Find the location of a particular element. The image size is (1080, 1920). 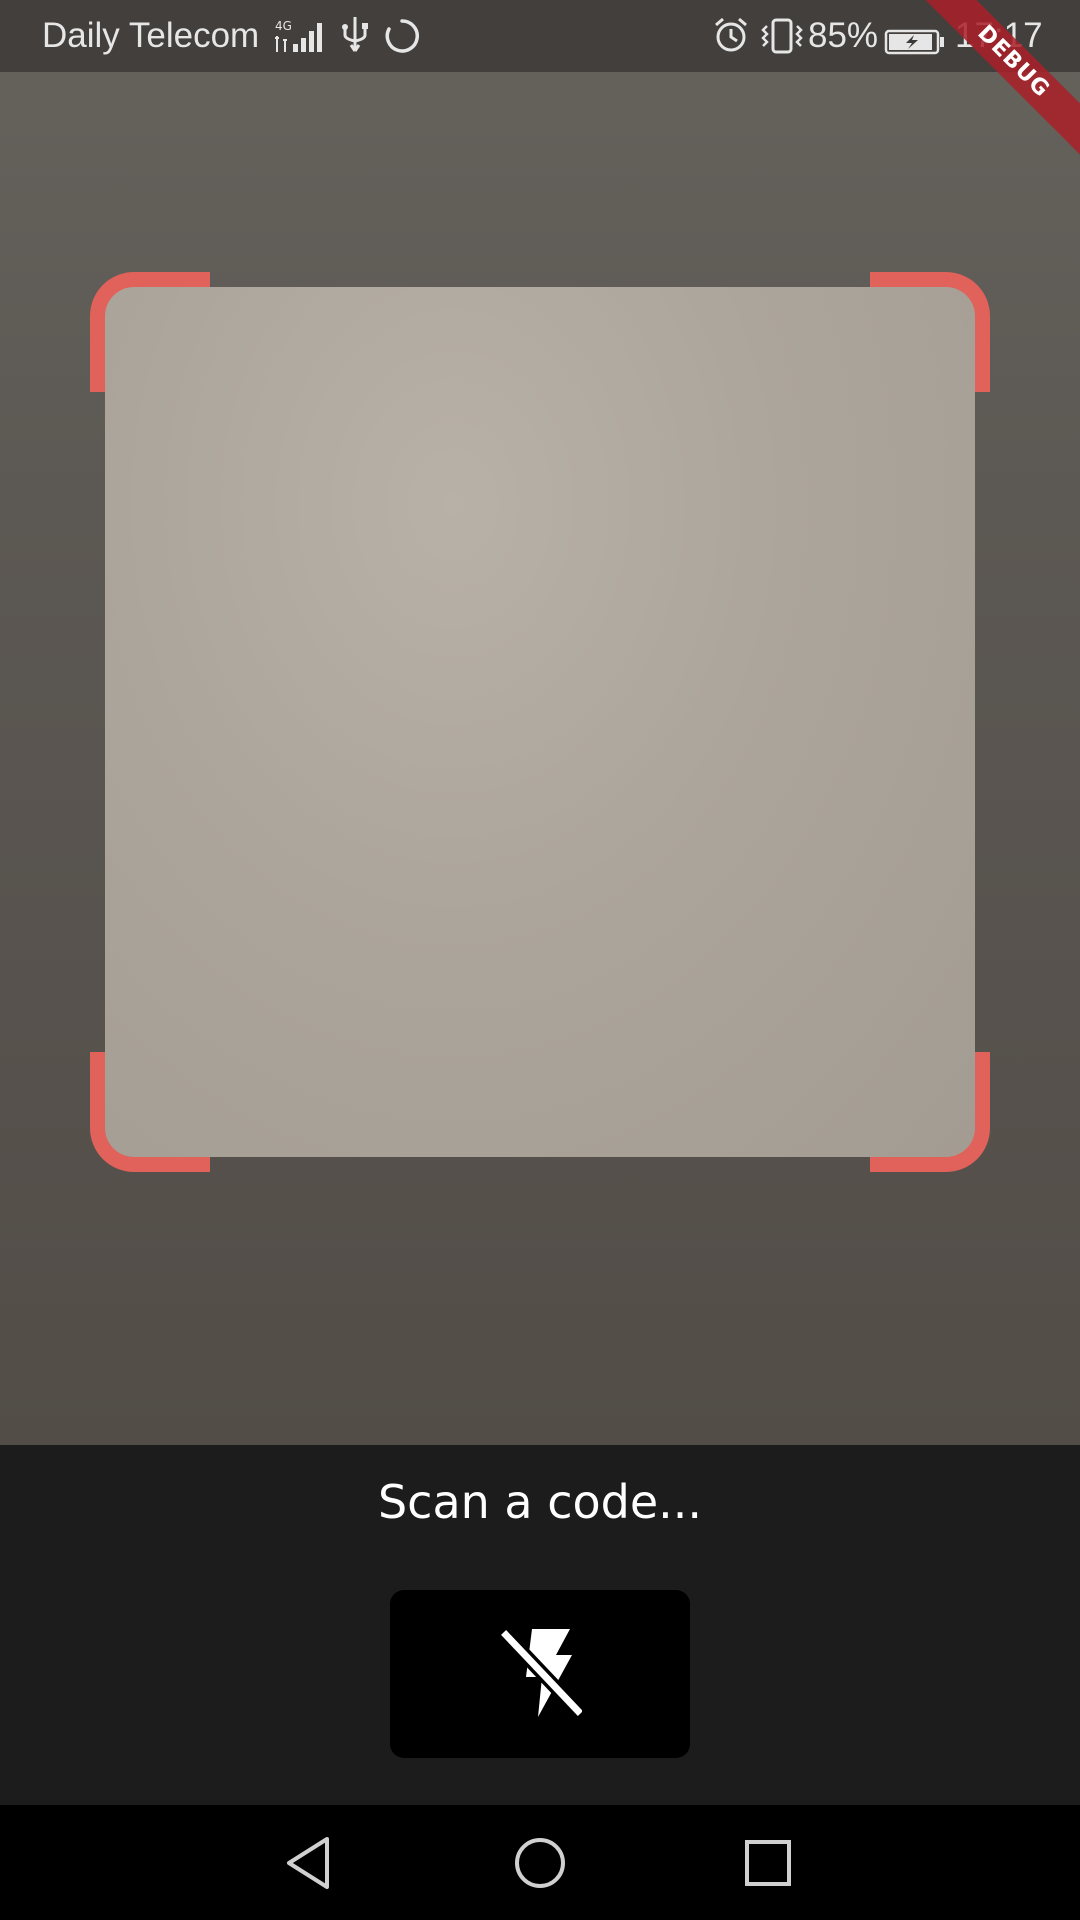

vibrate-icon is located at coordinates (782, 40).